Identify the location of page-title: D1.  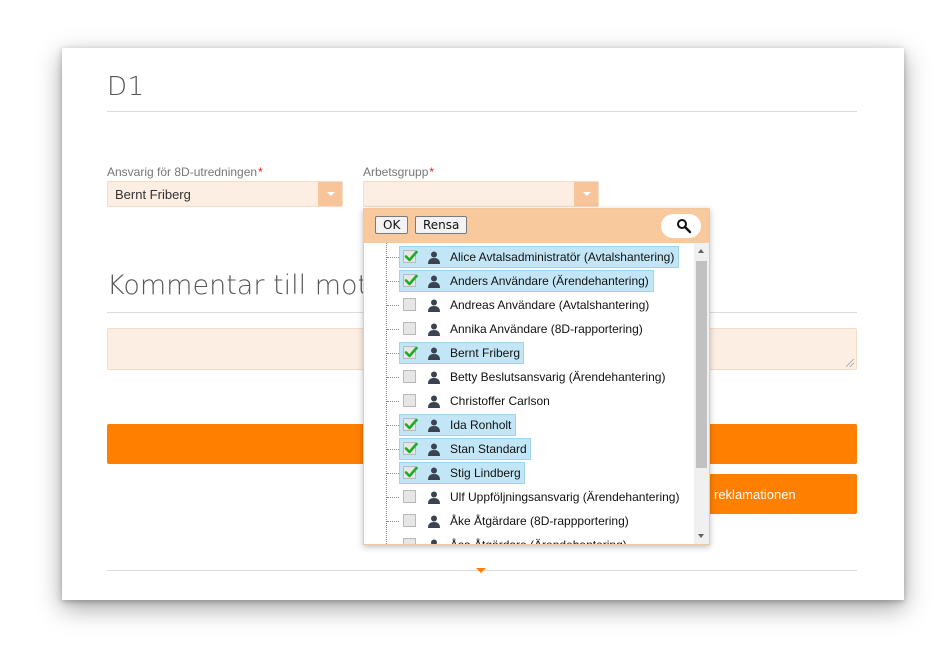
(126, 87).